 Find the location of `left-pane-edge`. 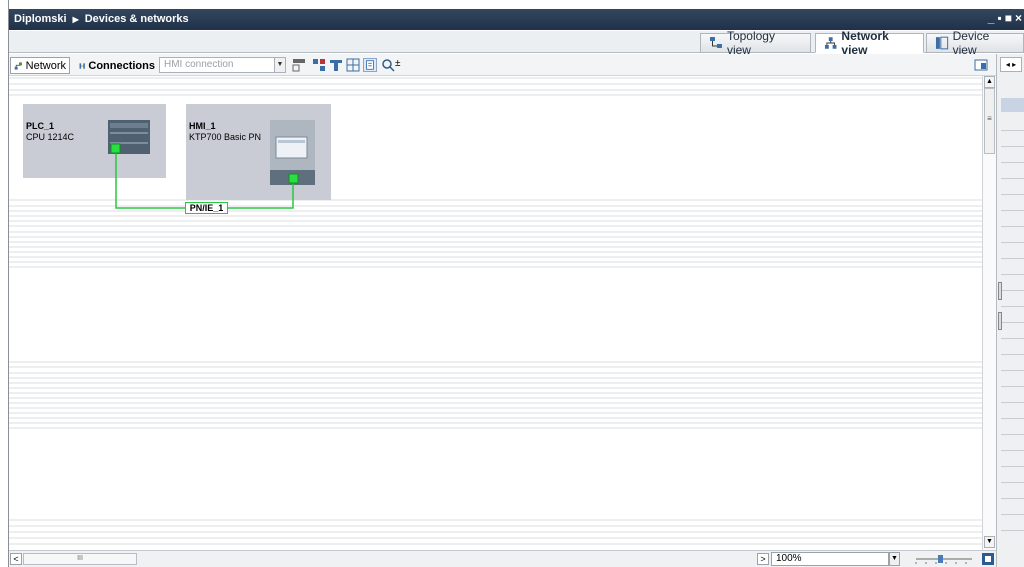

left-pane-edge is located at coordinates (4, 283).